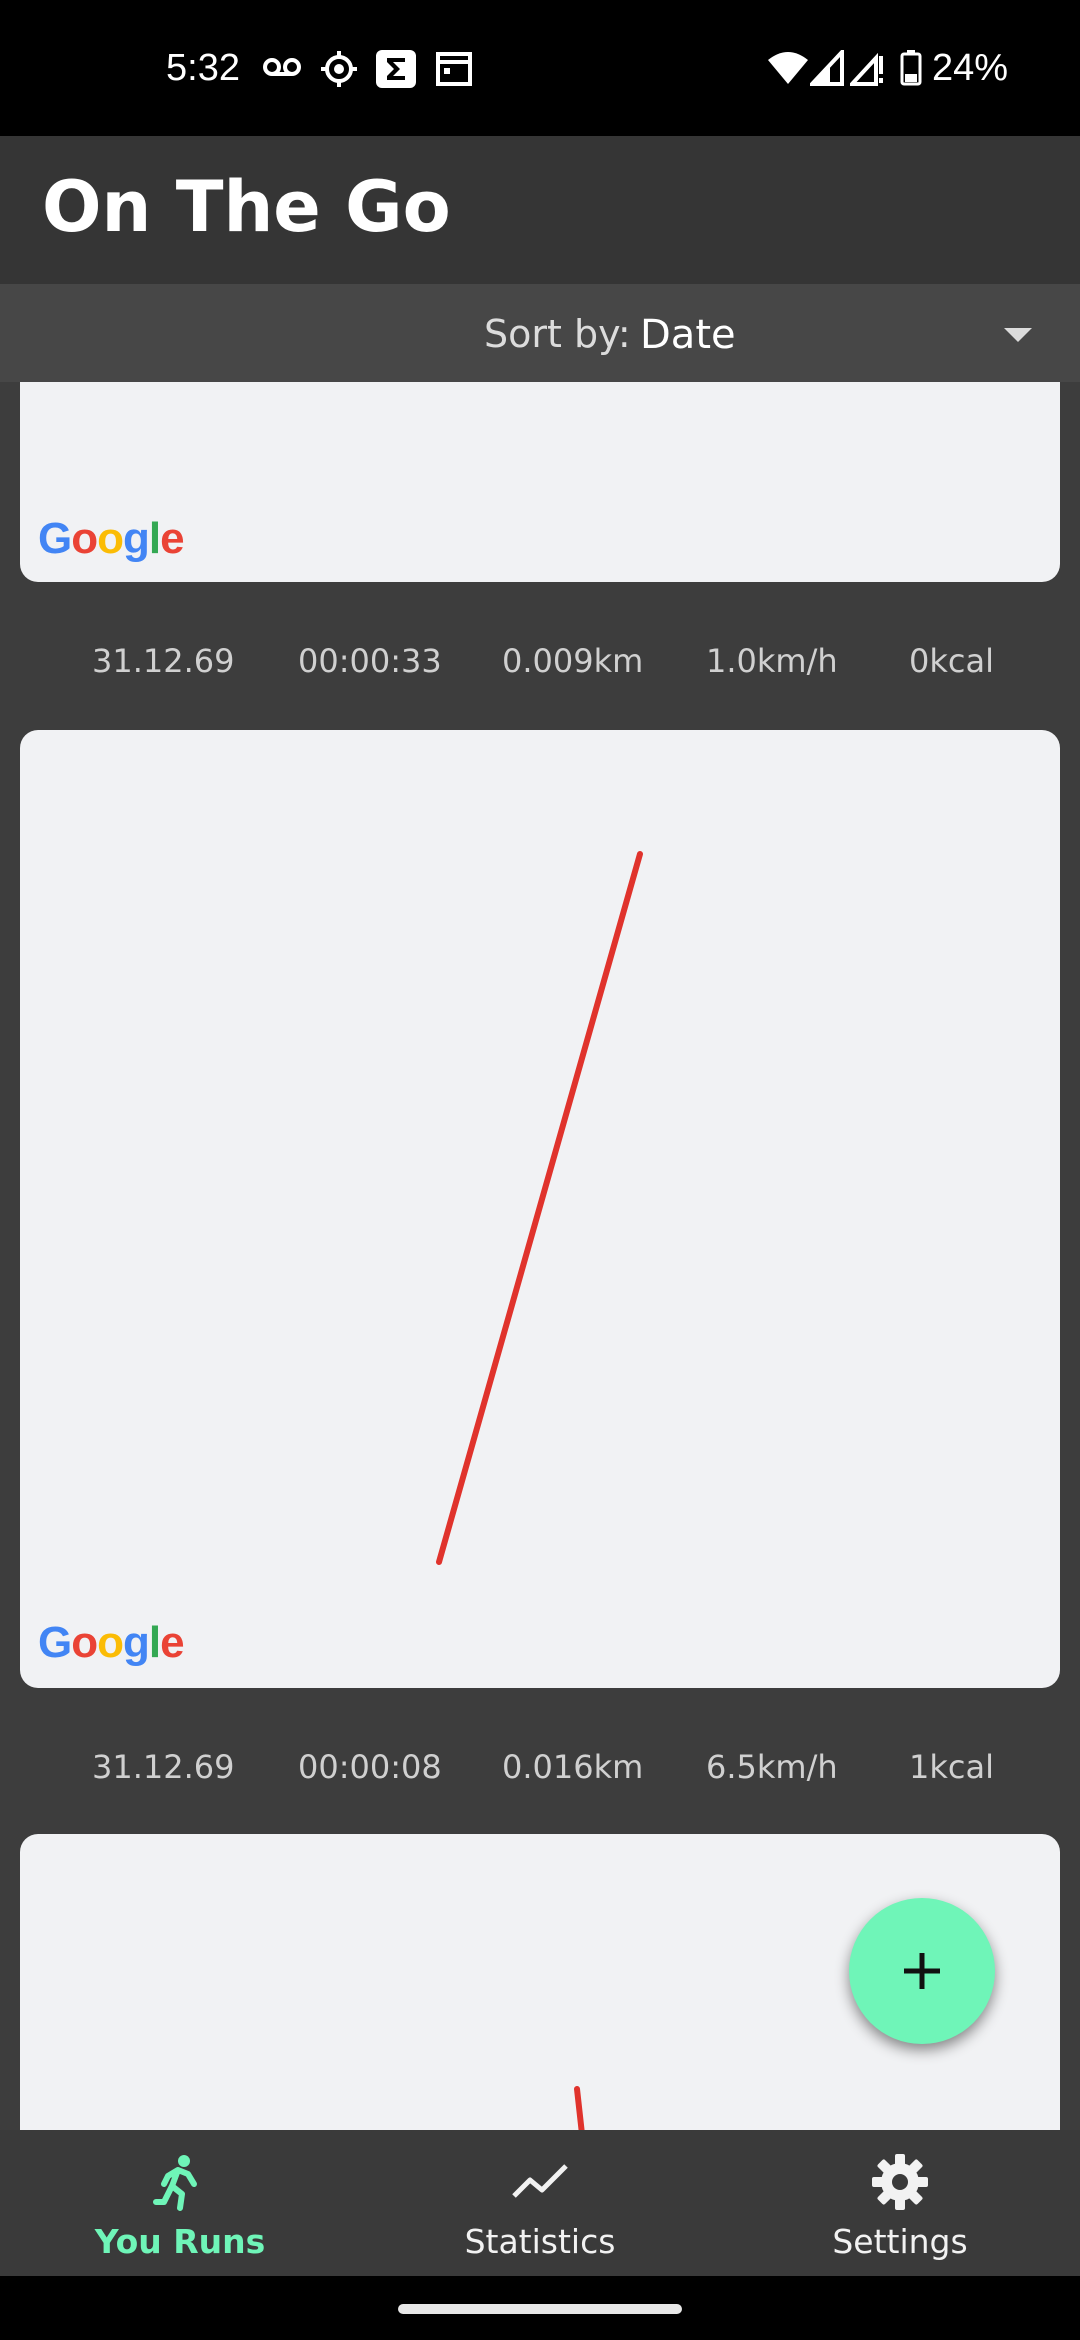 This screenshot has height=2340, width=1080. I want to click on trend-line-icon, so click(540, 2181).